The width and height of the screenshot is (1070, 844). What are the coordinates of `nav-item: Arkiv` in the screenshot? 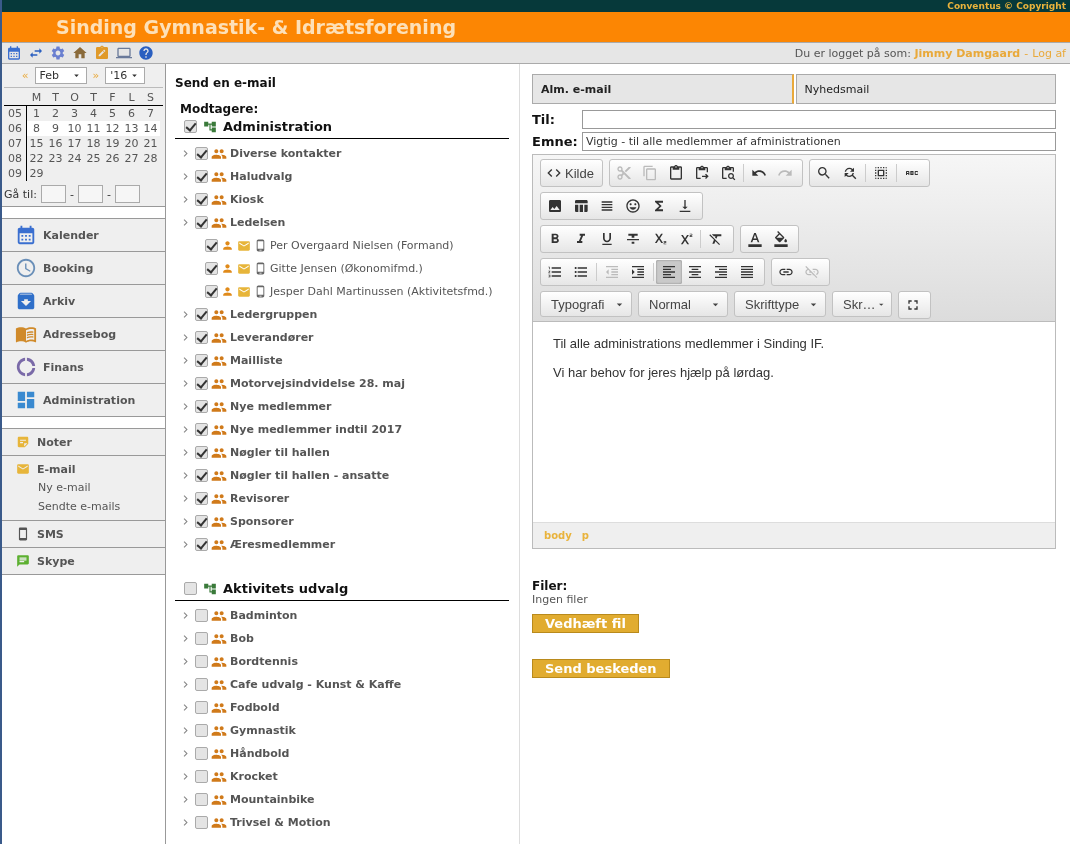 It's located at (83, 301).